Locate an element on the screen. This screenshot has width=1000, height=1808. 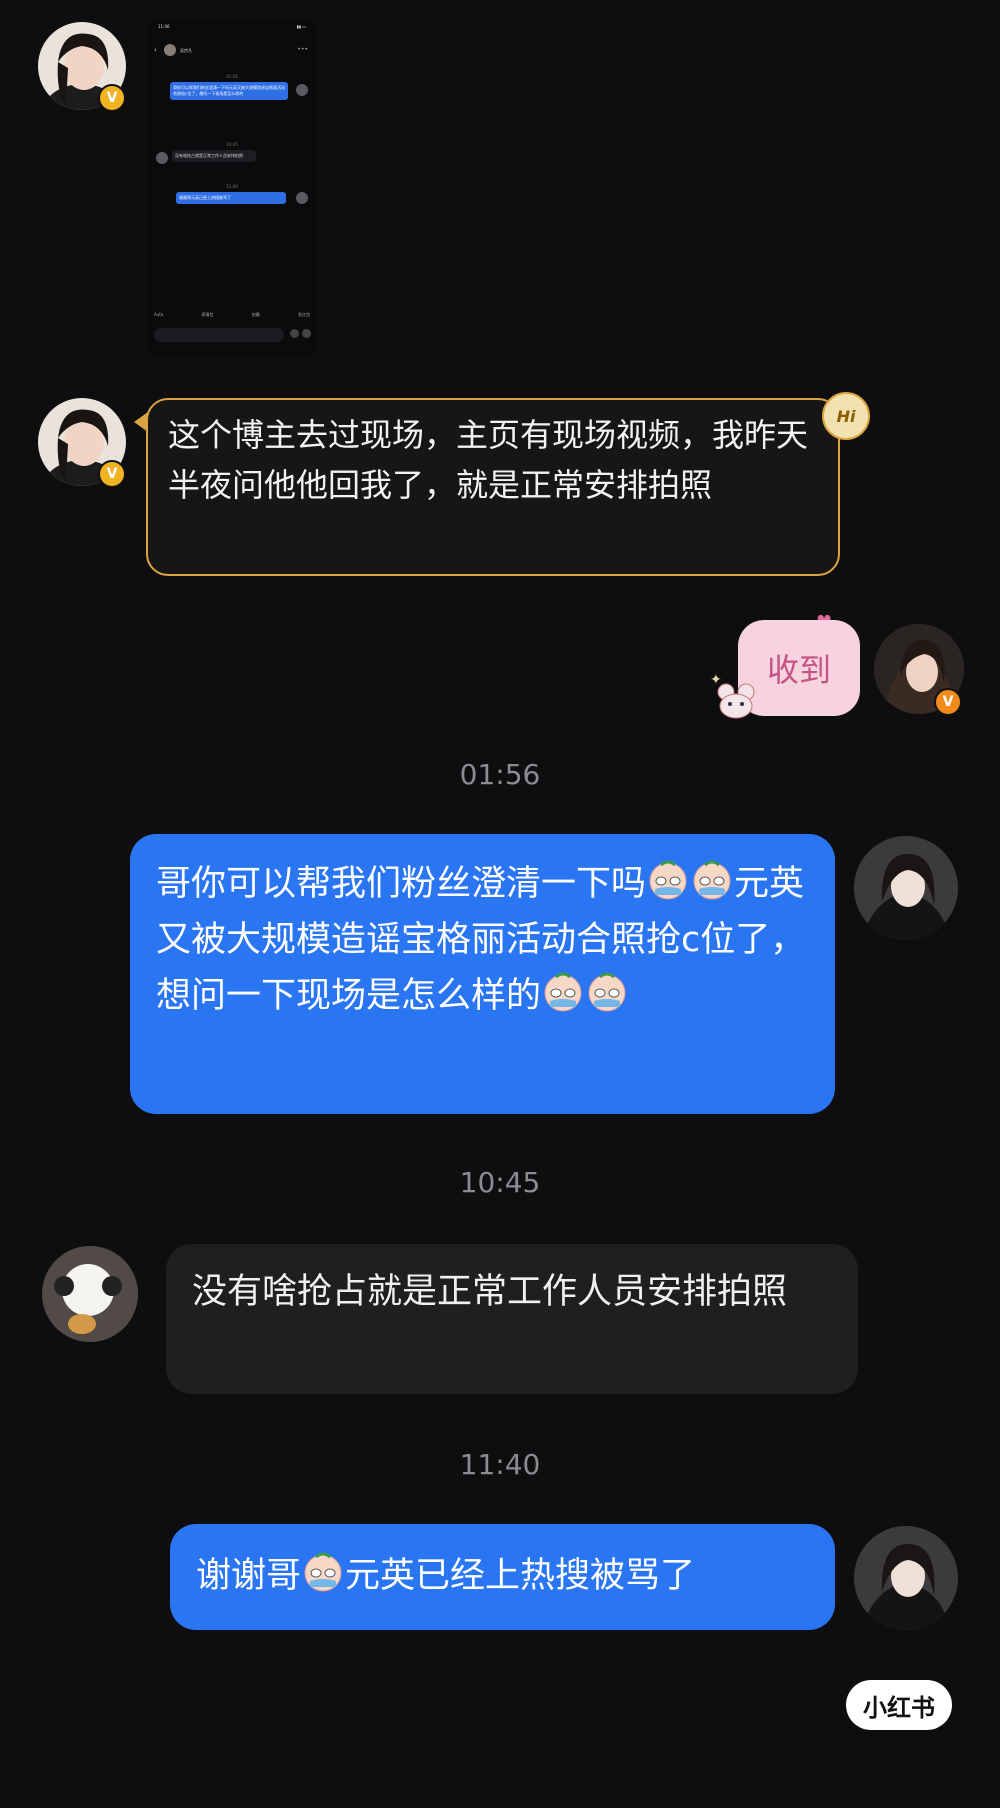
embed-emoji-icon is located at coordinates (294, 333).